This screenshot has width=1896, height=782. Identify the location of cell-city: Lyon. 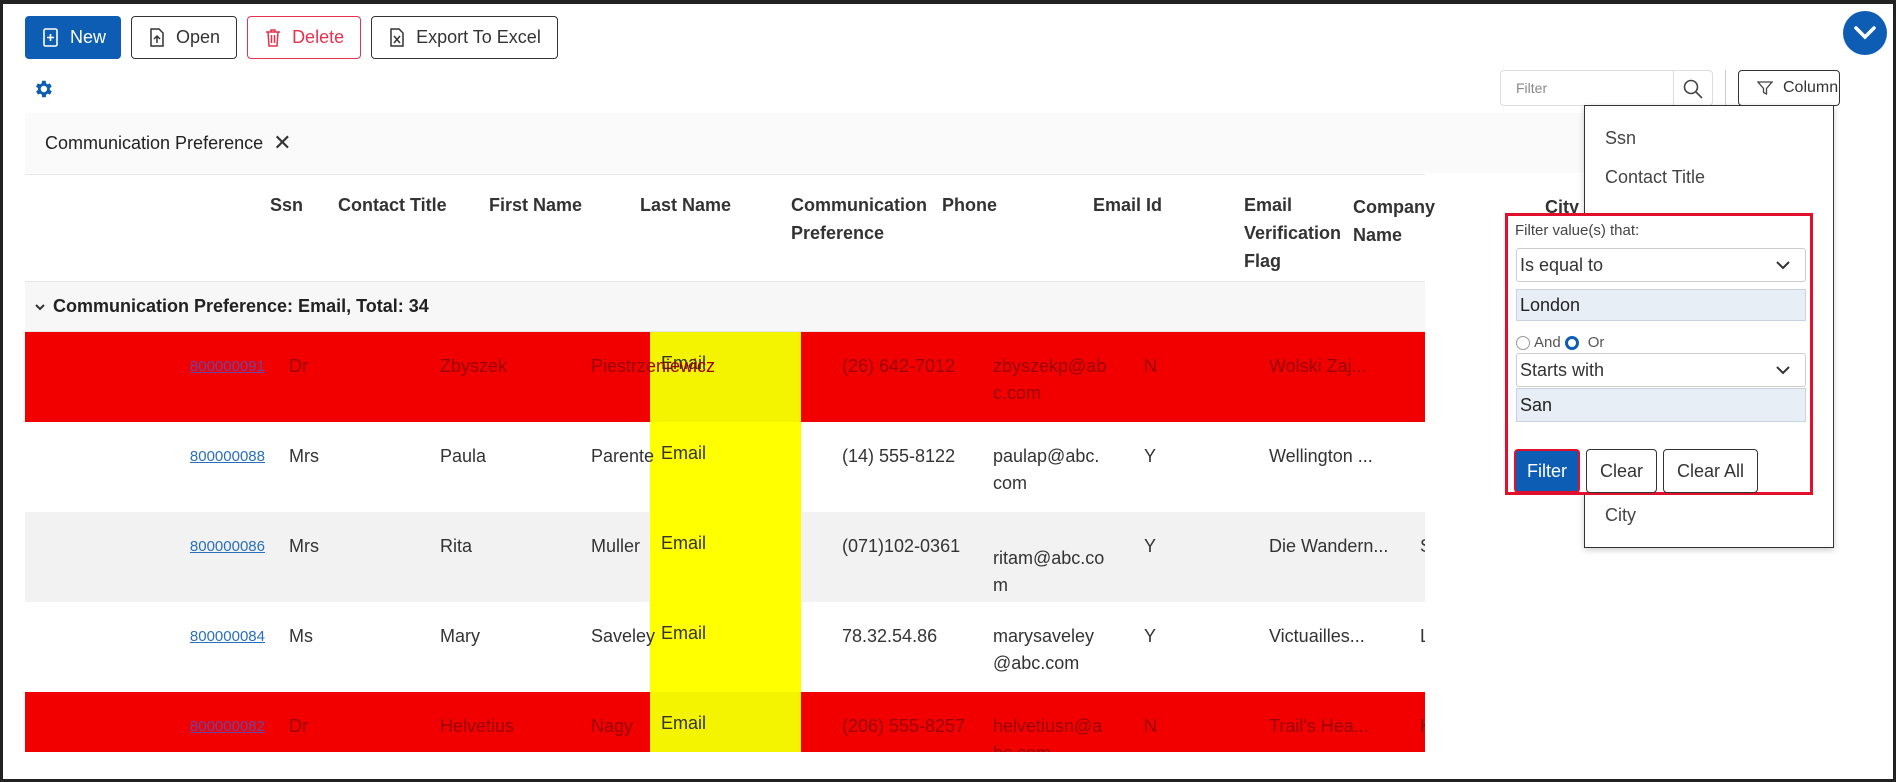
(1422, 636).